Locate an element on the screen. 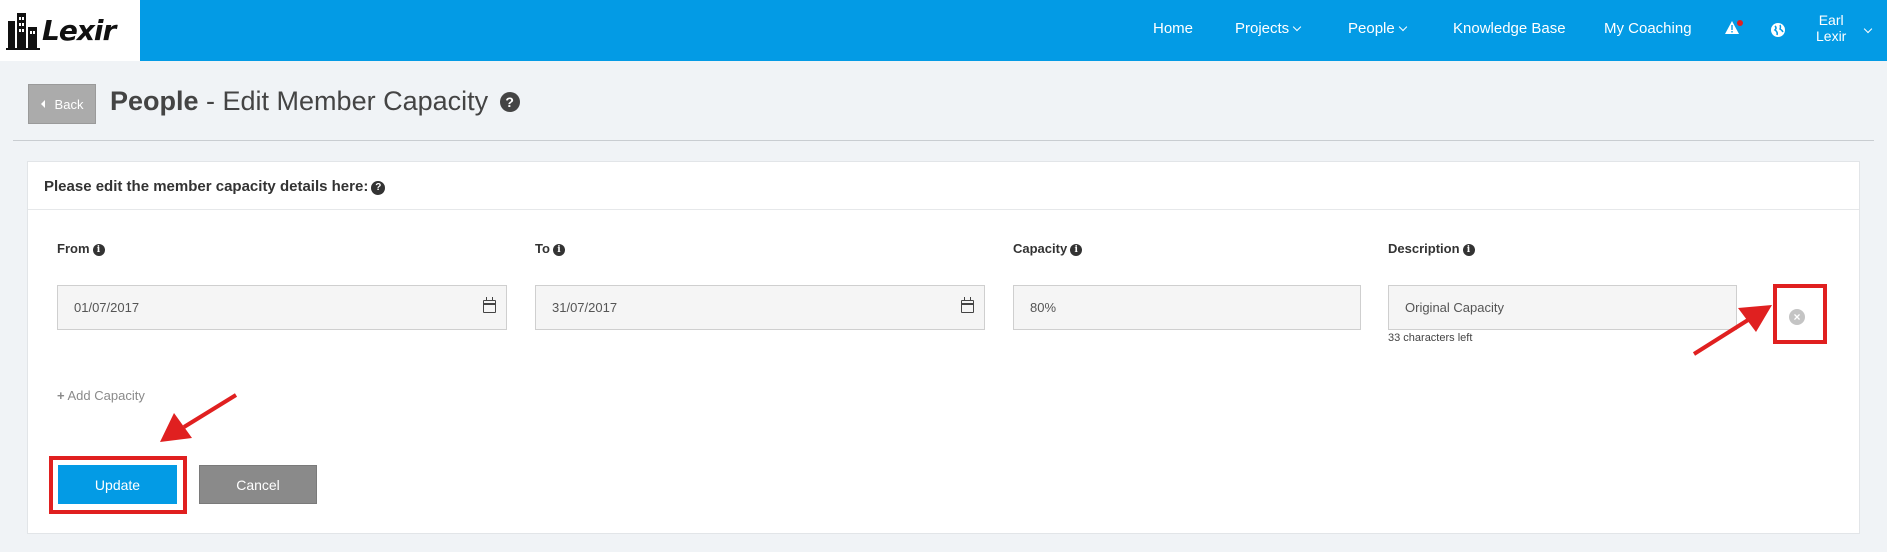  page-title: People - Edit Member Capacity ? is located at coordinates (315, 101).